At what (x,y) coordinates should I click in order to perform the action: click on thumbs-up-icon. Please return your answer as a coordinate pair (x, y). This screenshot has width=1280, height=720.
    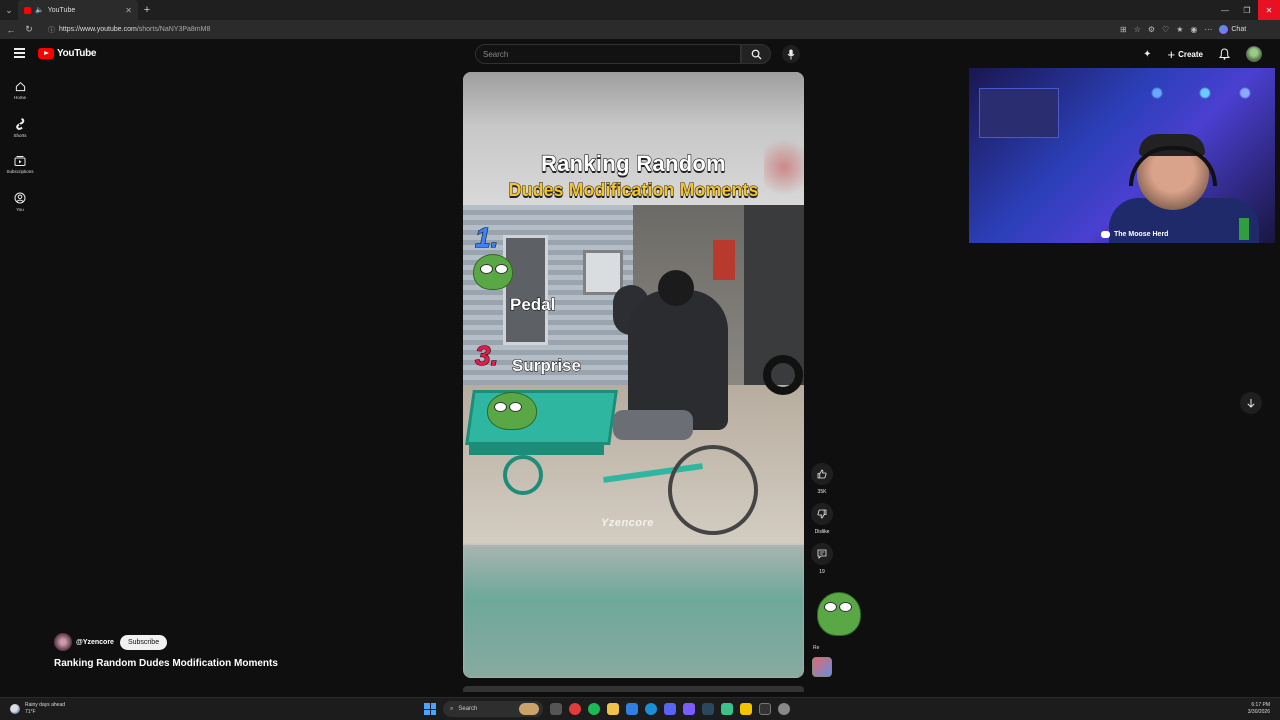
    Looking at the image, I should click on (822, 474).